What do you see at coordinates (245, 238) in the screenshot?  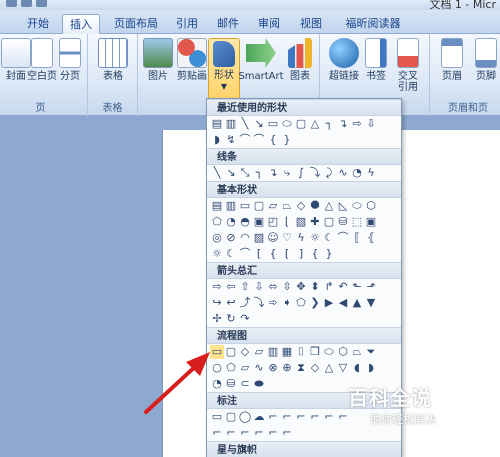 I see `block-arc-shape: ◠` at bounding box center [245, 238].